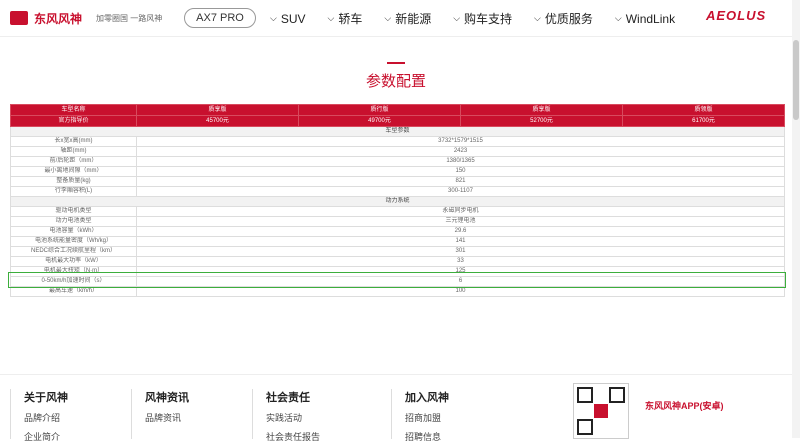 The width and height of the screenshot is (800, 443). What do you see at coordinates (796, 219) in the screenshot?
I see `scrollbar` at bounding box center [796, 219].